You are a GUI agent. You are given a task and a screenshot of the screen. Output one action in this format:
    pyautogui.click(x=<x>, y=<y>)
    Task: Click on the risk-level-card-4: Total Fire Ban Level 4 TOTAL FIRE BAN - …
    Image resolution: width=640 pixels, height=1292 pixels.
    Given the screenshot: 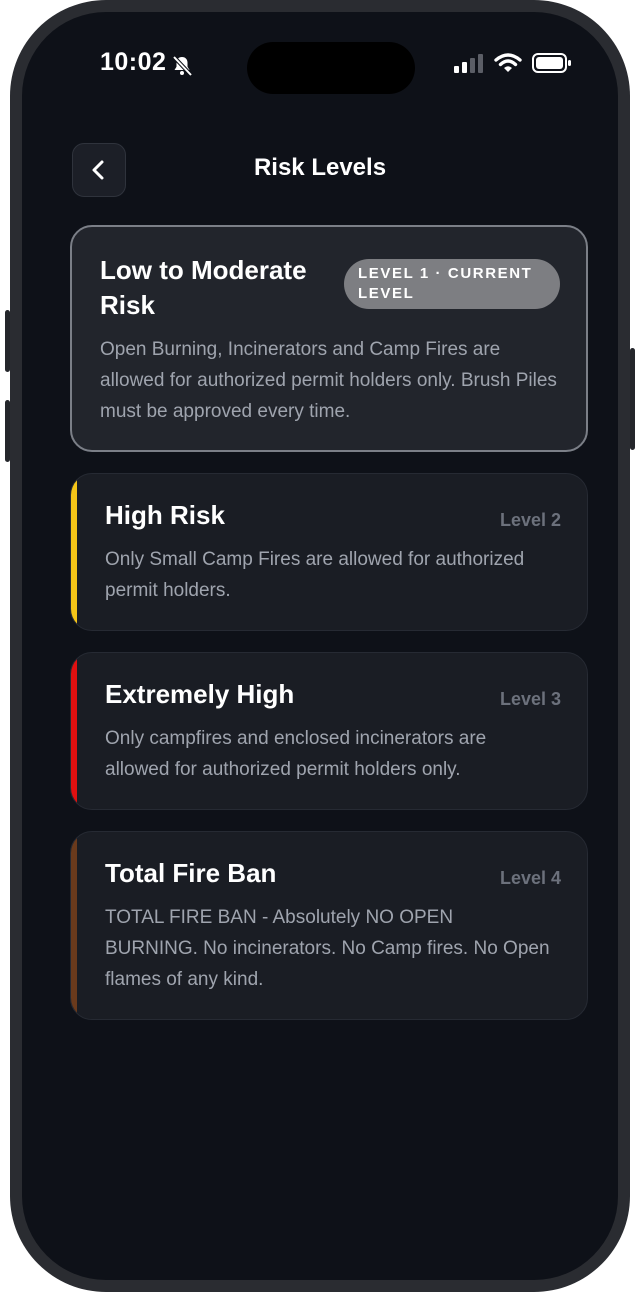 What is the action you would take?
    pyautogui.click(x=329, y=925)
    